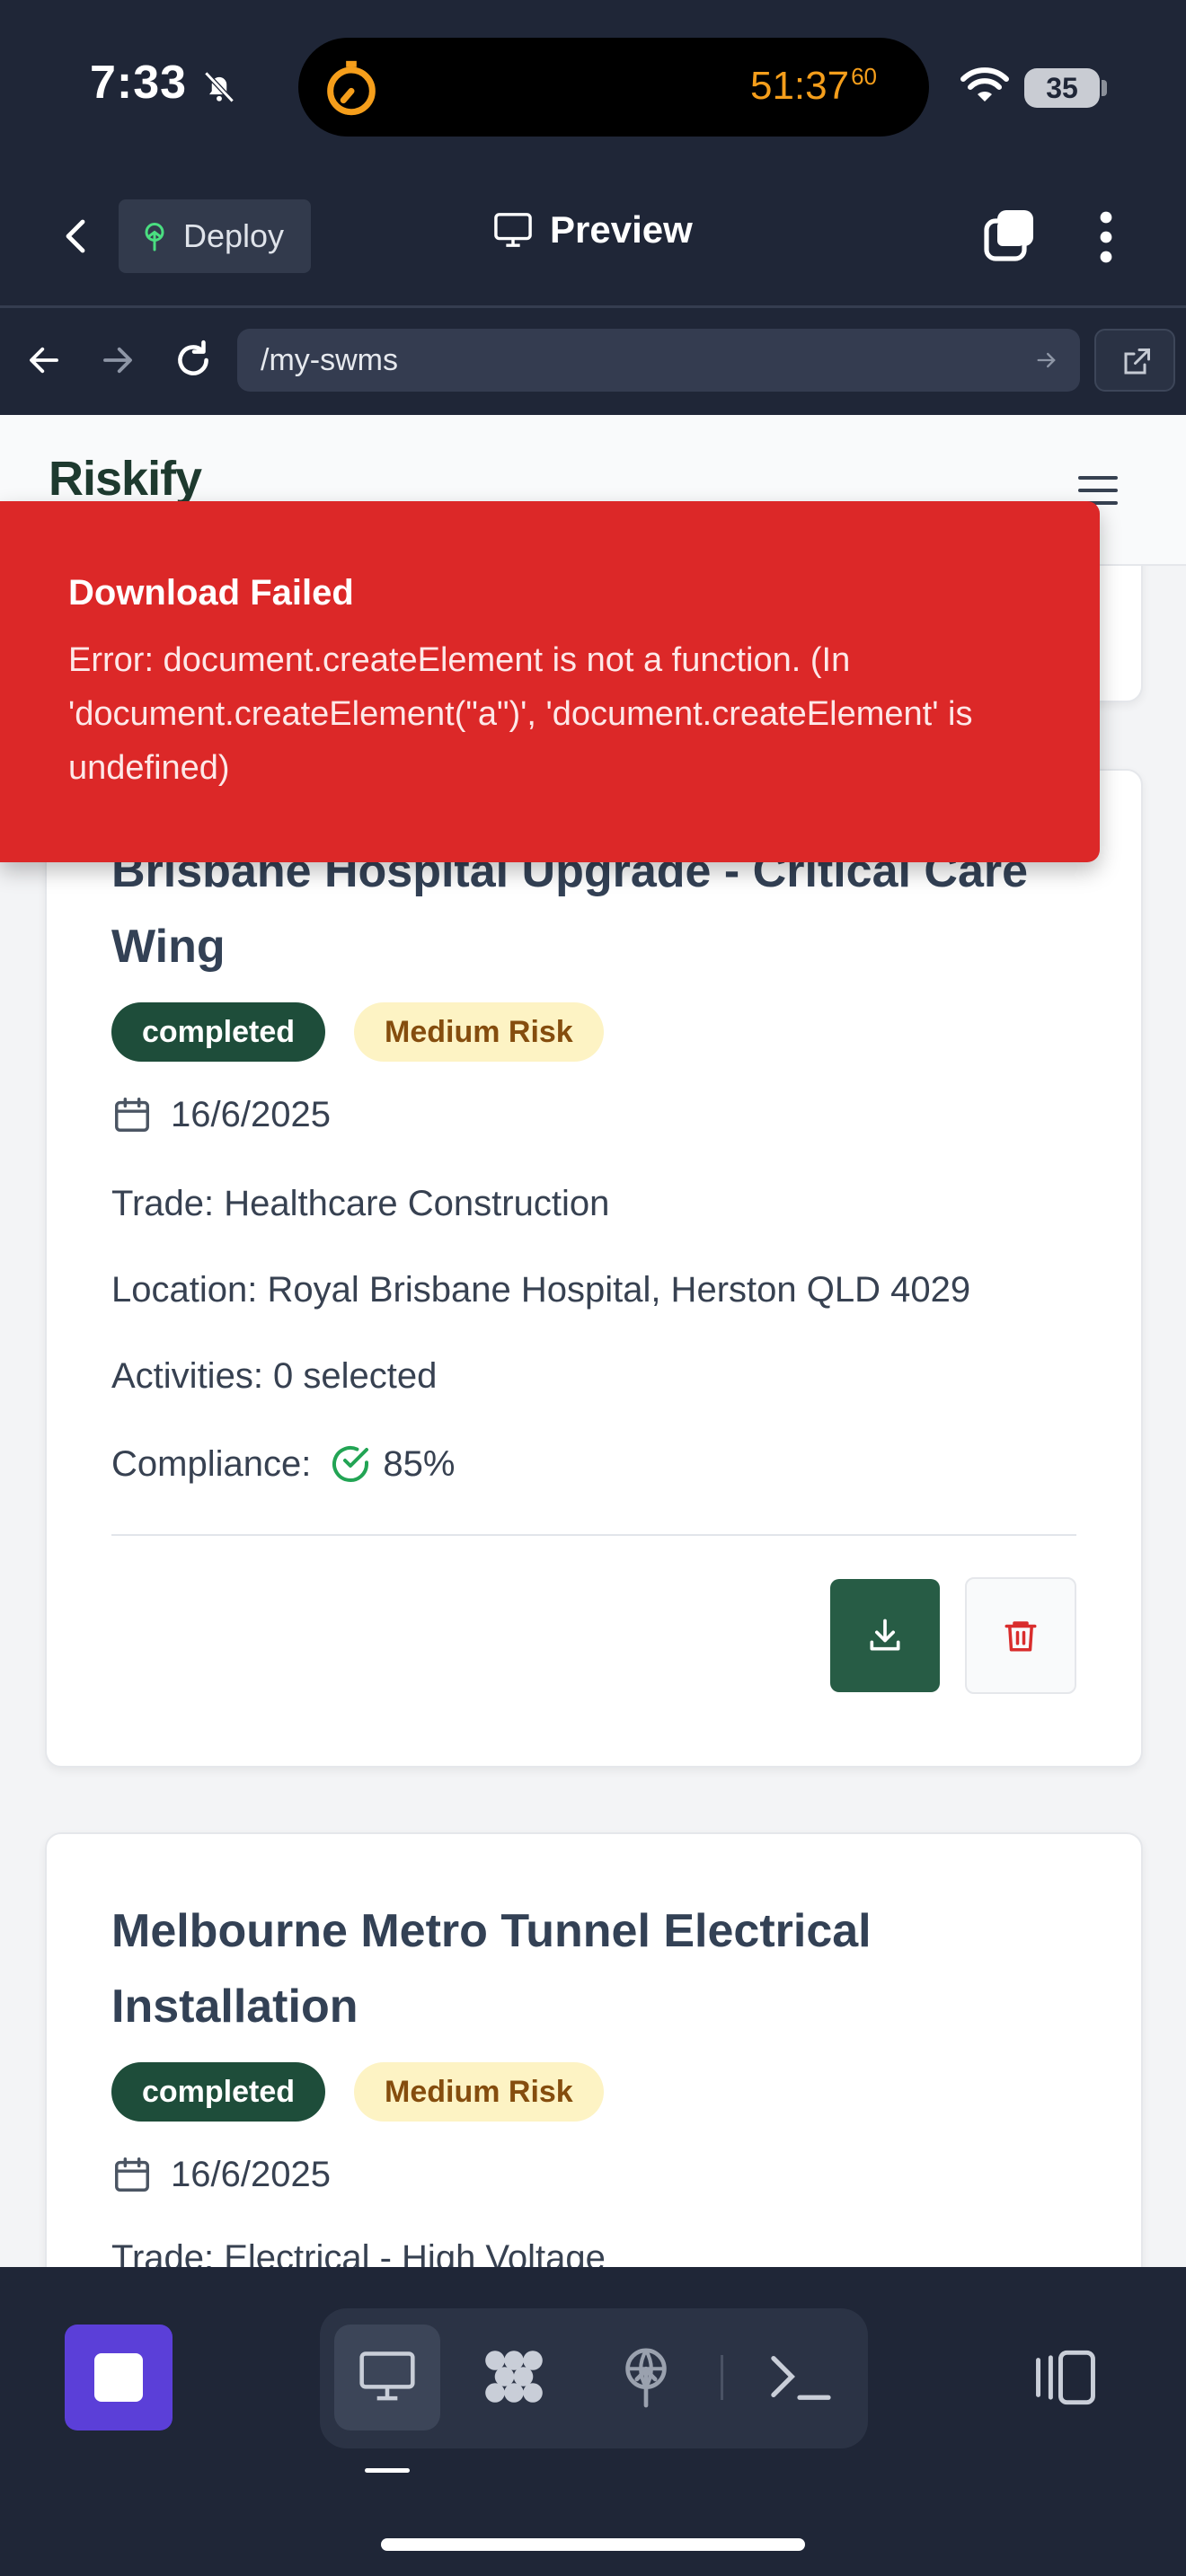 The image size is (1186, 2576). Describe the element at coordinates (513, 230) in the screenshot. I see `monitor-icon` at that location.